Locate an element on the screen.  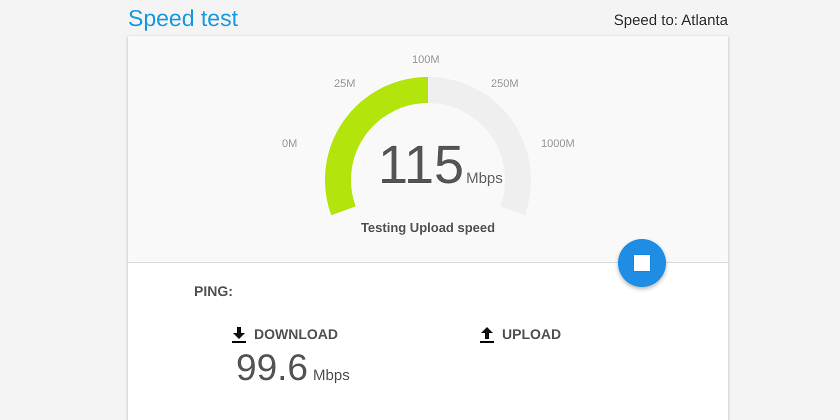
upload-icon is located at coordinates (487, 334).